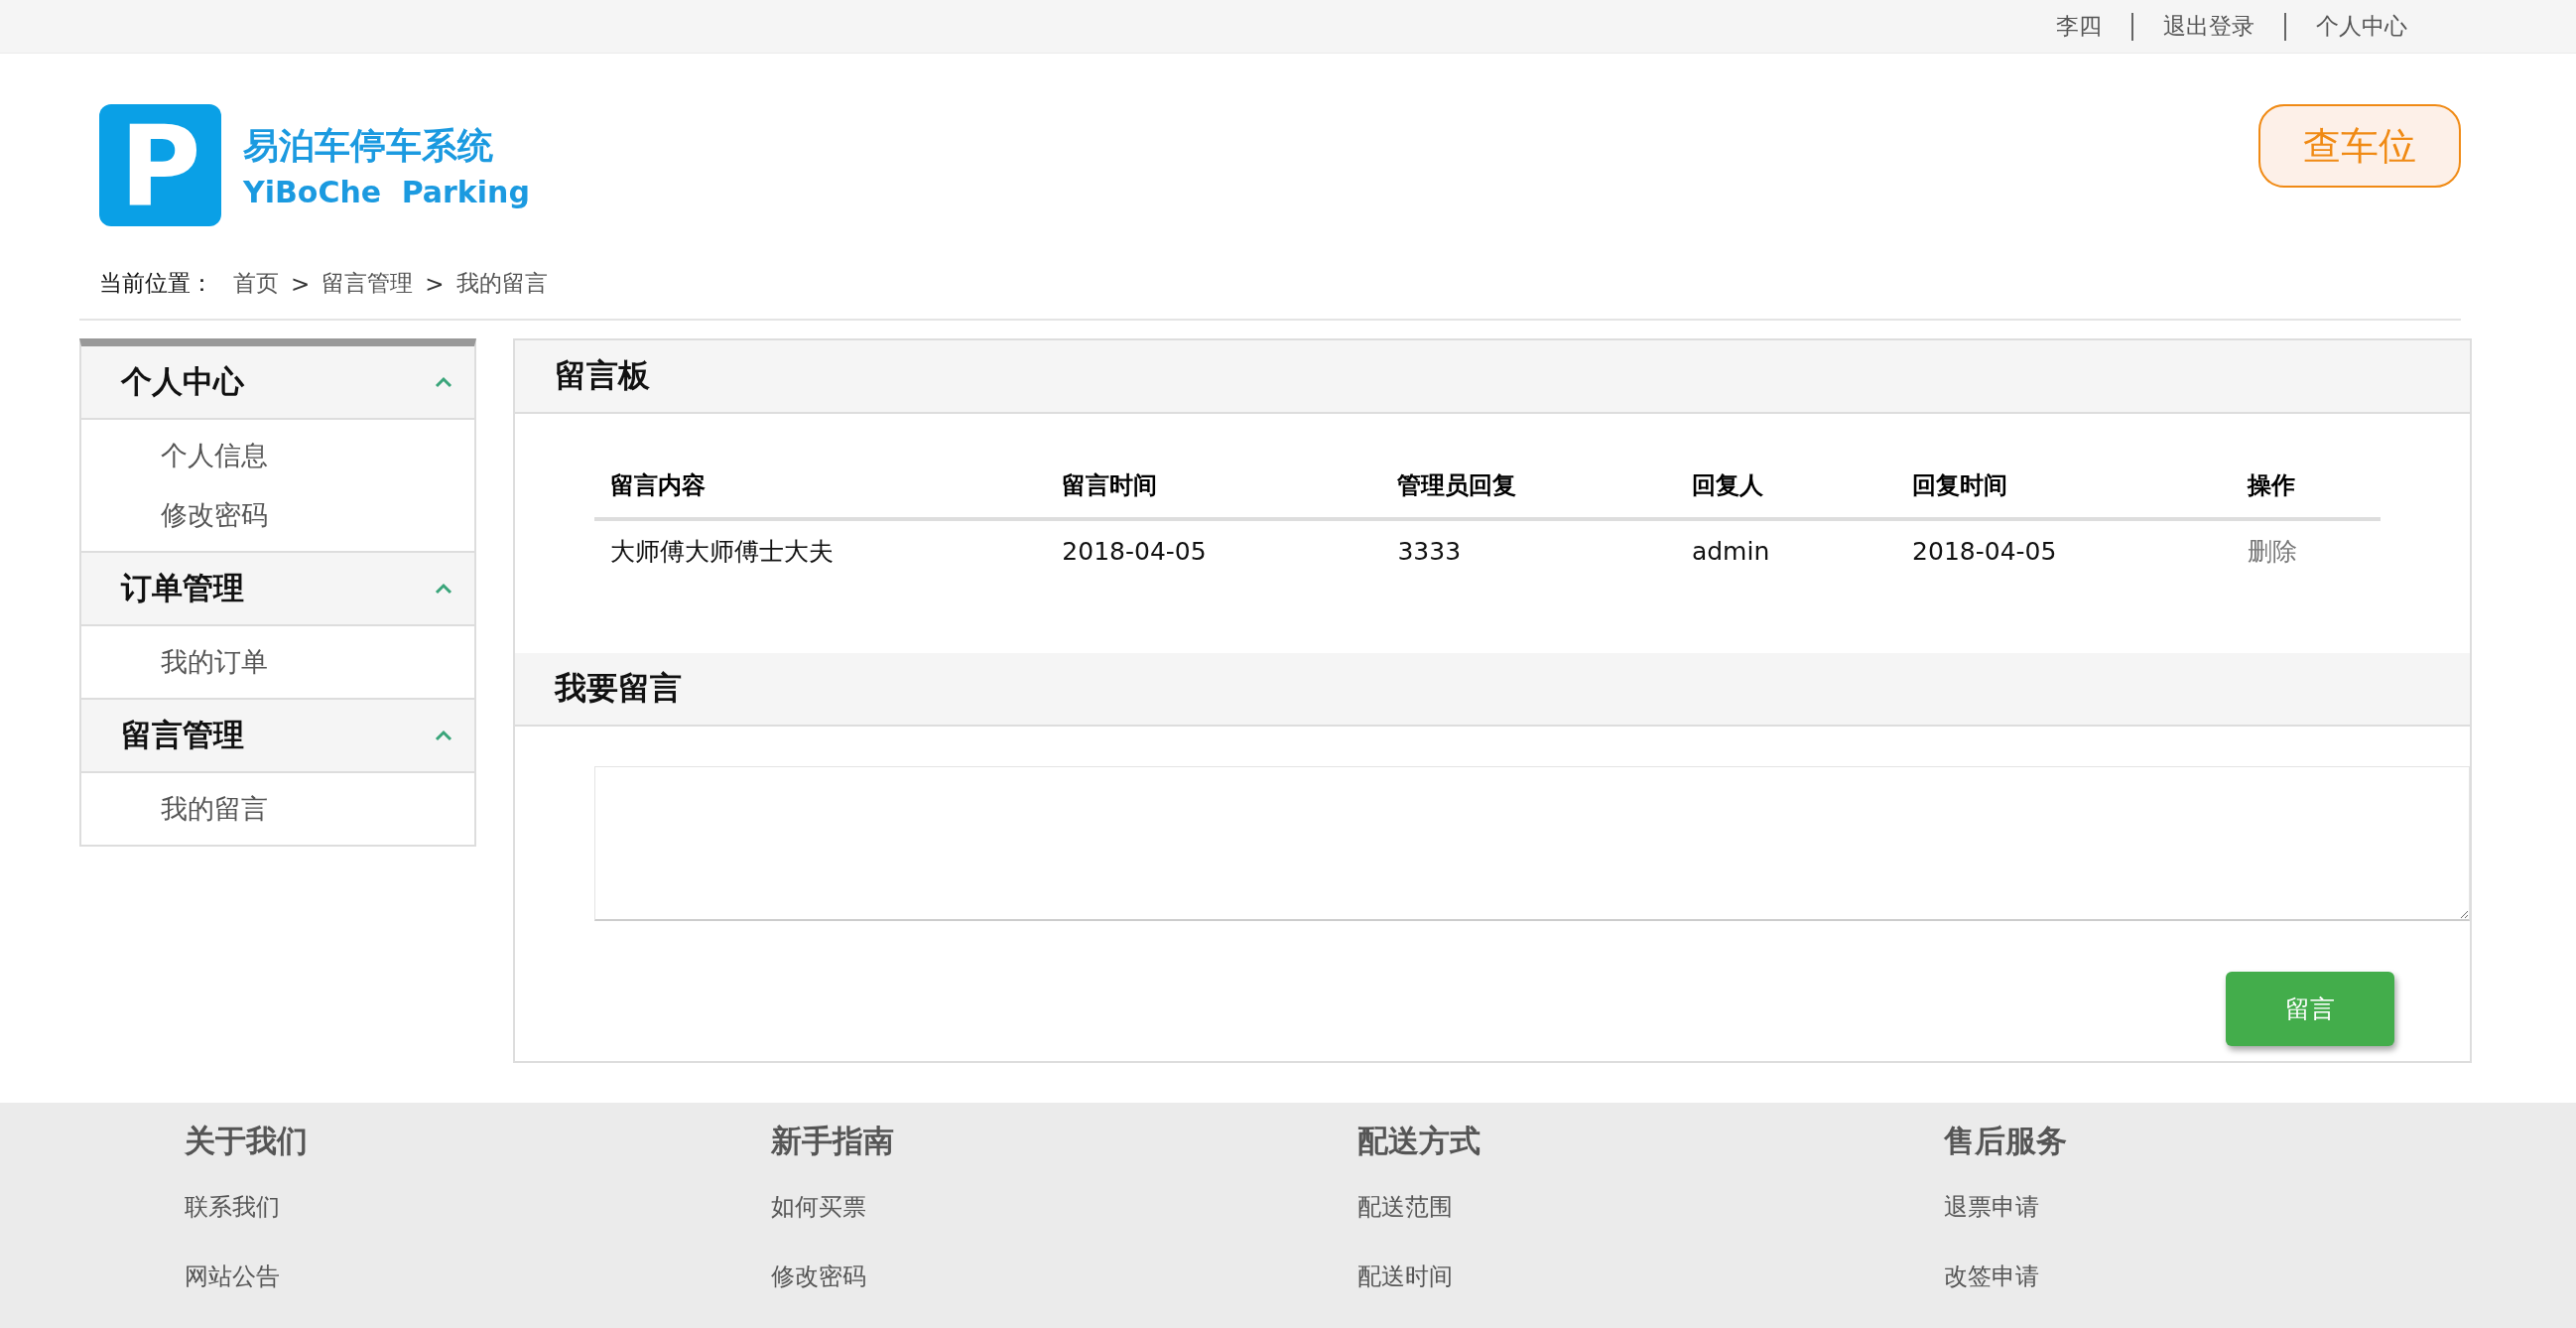  What do you see at coordinates (833, 1141) in the screenshot?
I see `footer-heading: 新手指南` at bounding box center [833, 1141].